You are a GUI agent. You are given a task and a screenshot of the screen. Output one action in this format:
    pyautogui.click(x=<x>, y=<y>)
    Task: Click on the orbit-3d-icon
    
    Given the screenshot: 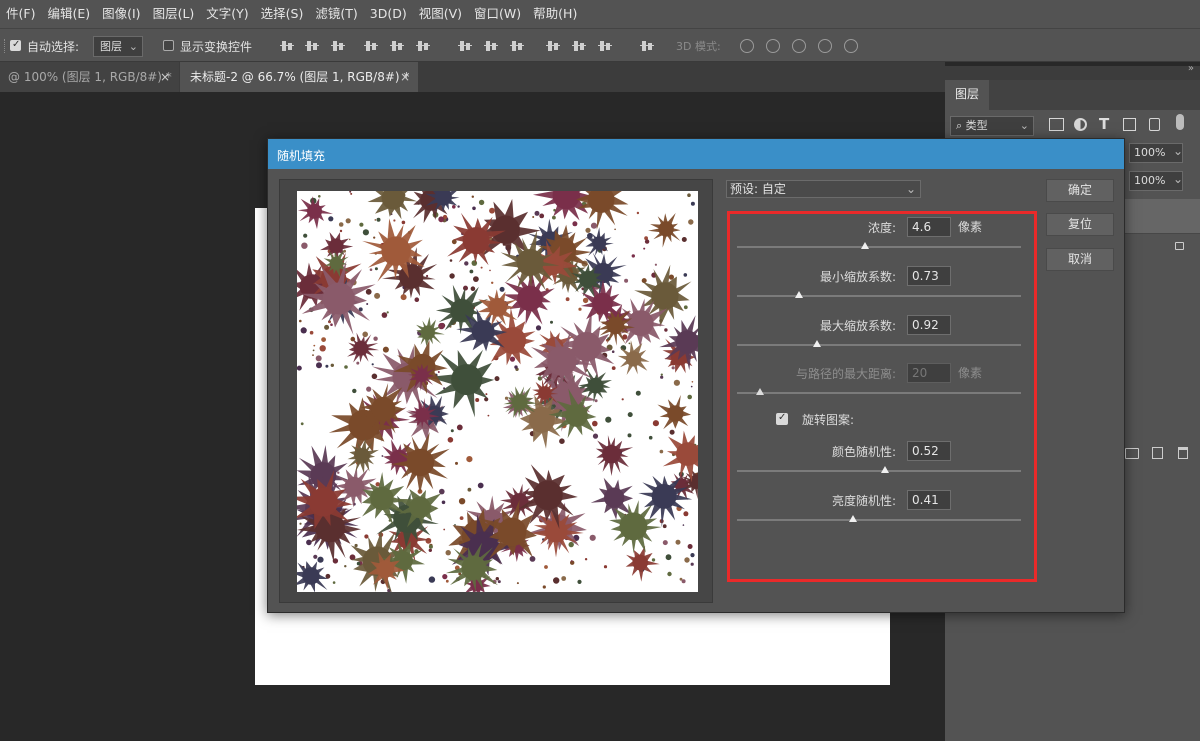 What is the action you would take?
    pyautogui.click(x=747, y=46)
    